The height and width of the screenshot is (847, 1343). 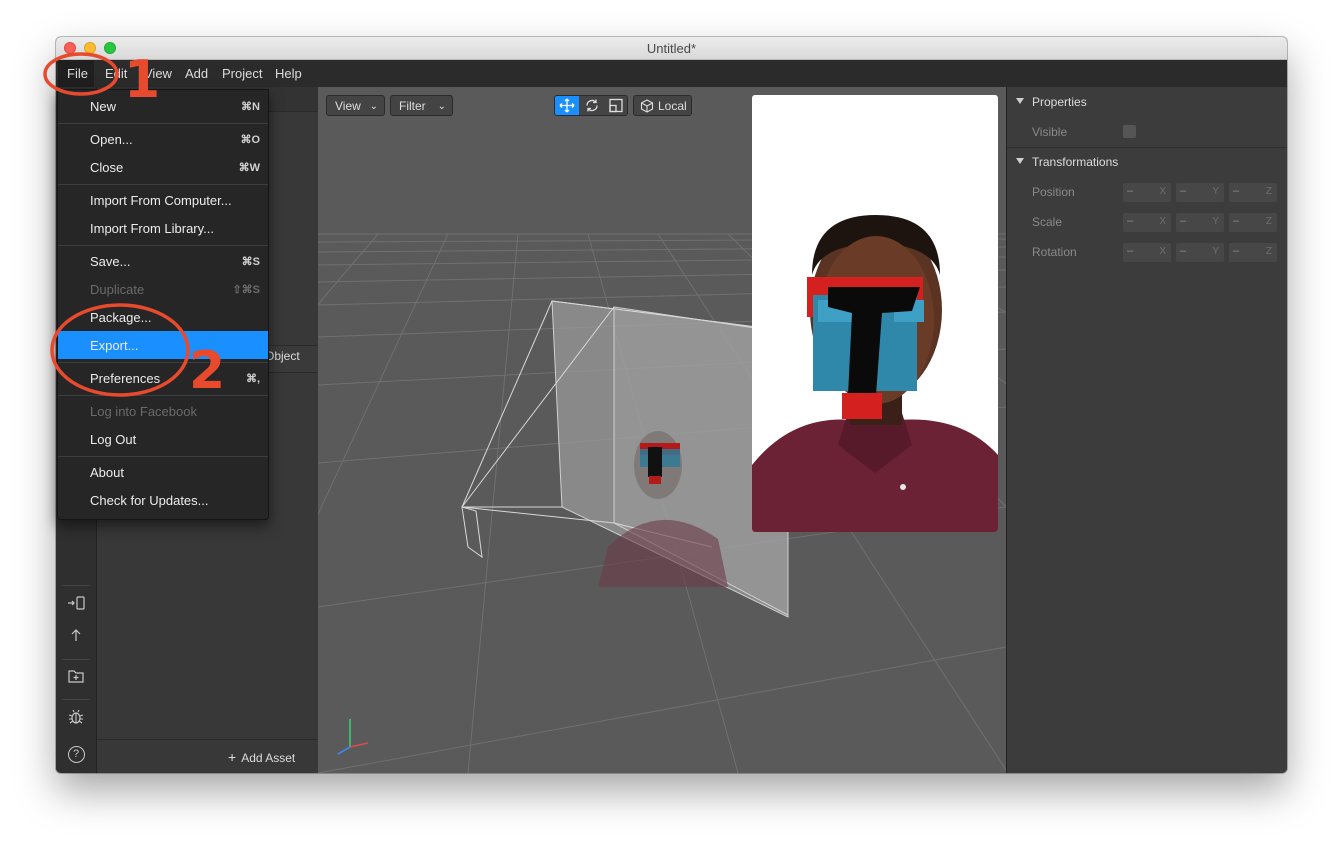 I want to click on filter-dropdown: Filter ⌄, so click(x=421, y=105).